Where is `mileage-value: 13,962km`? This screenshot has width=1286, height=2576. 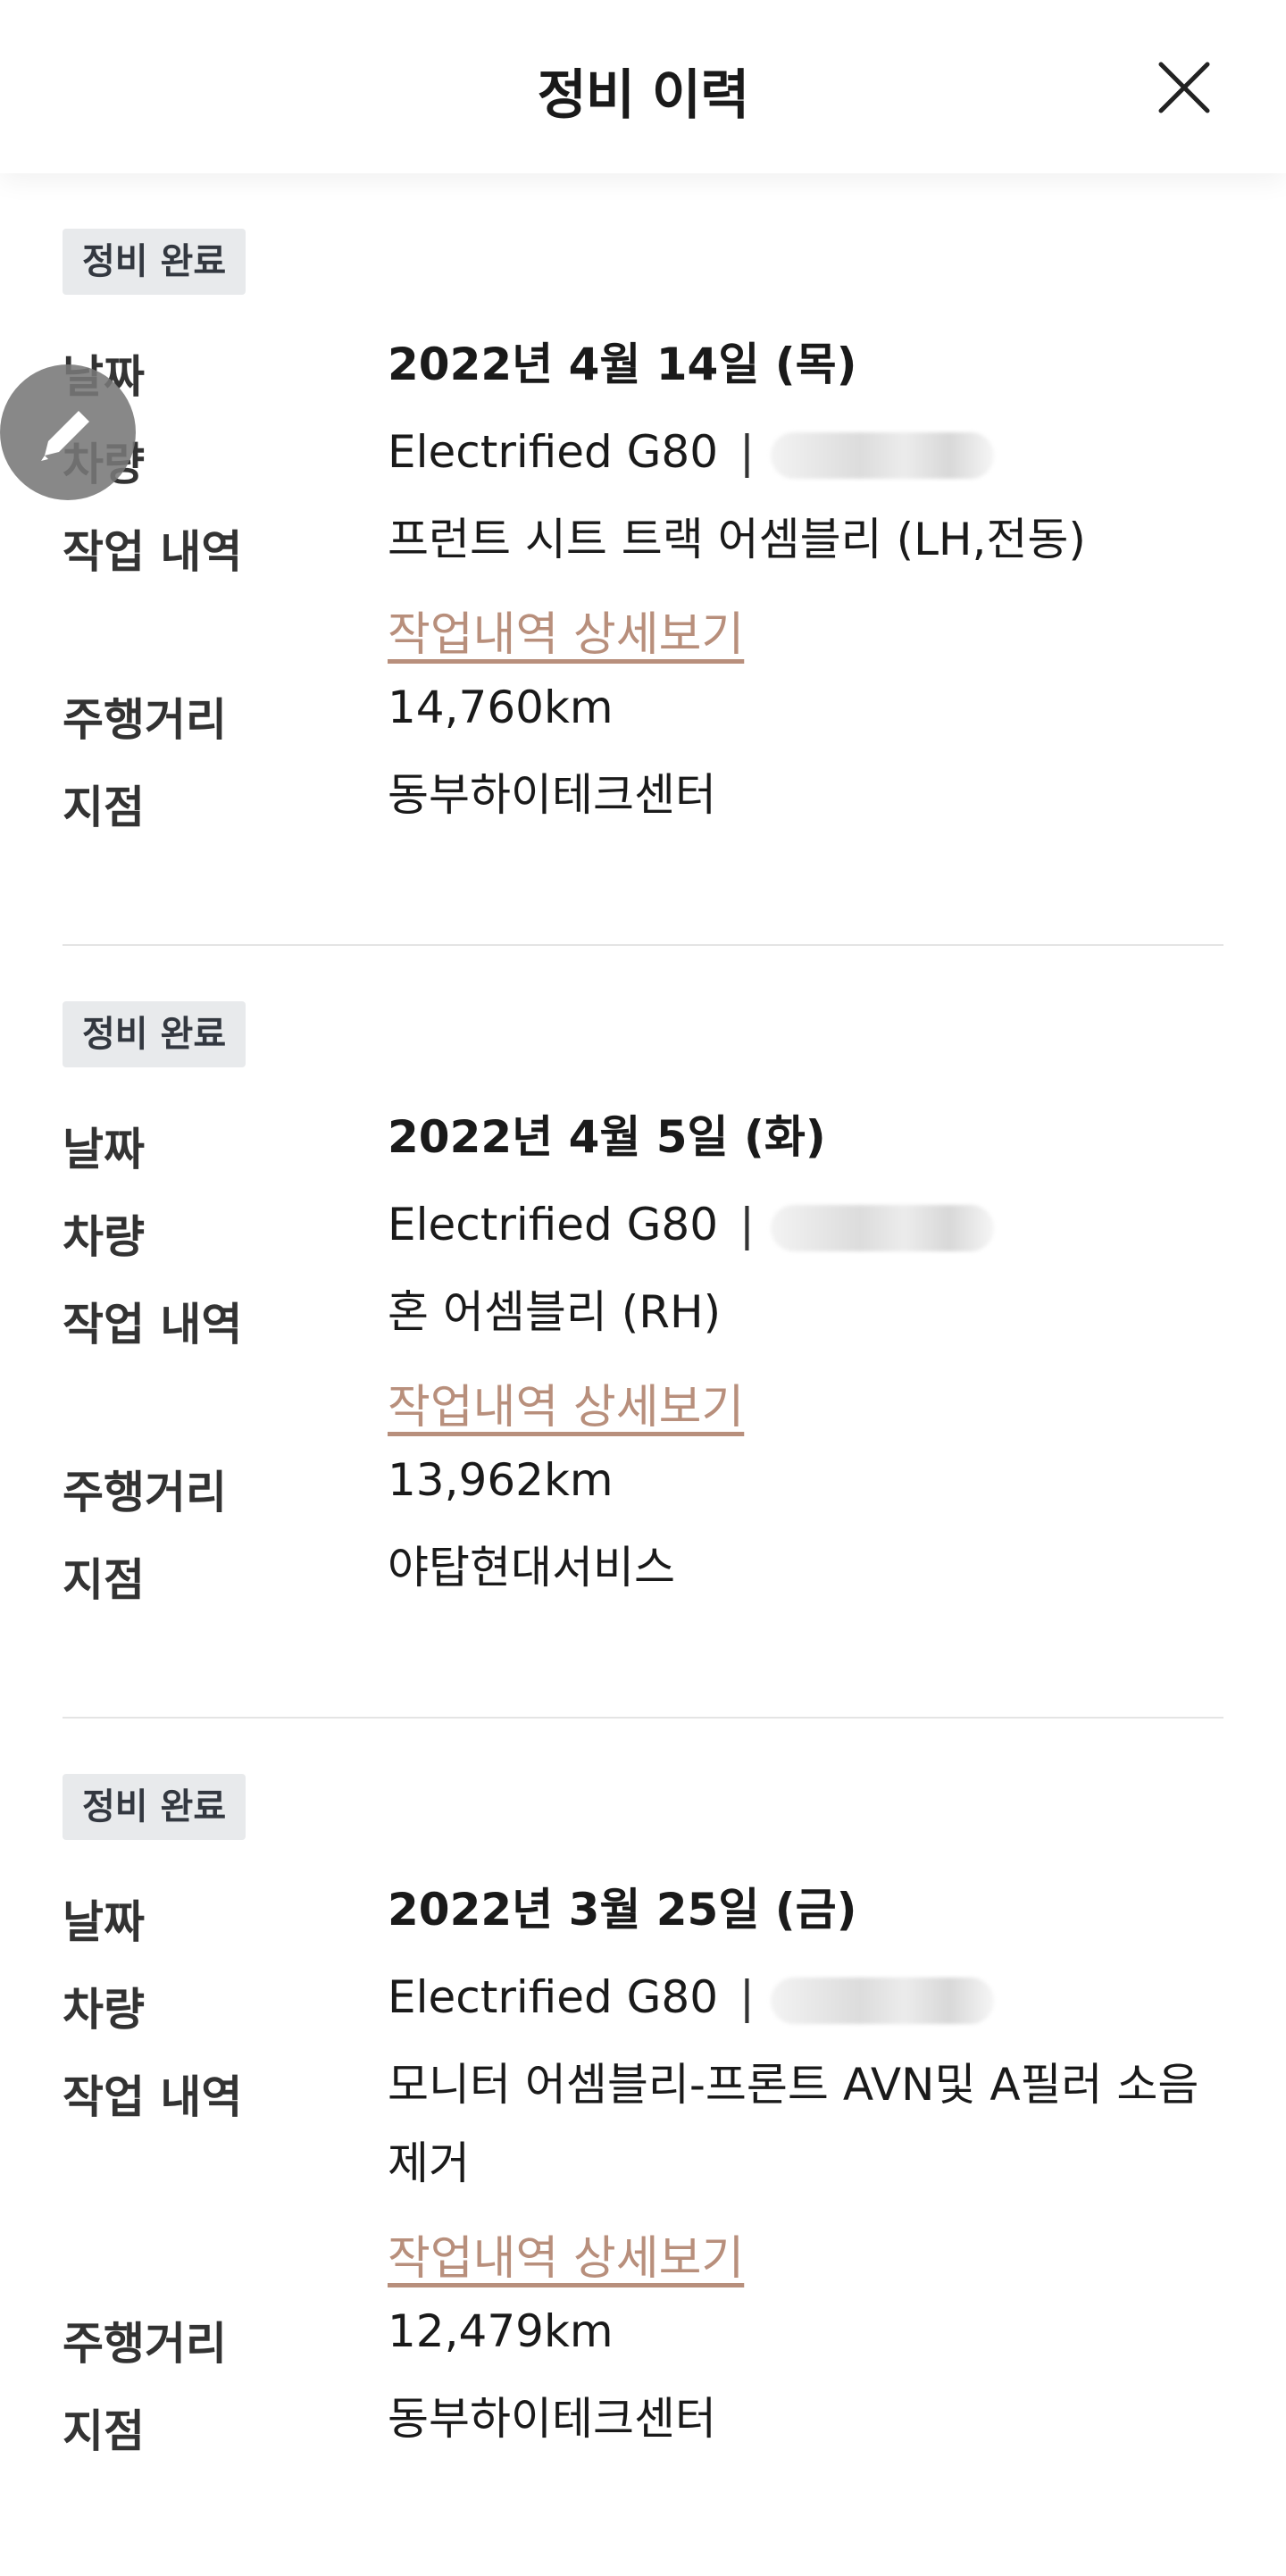
mileage-value: 13,962km is located at coordinates (501, 1480).